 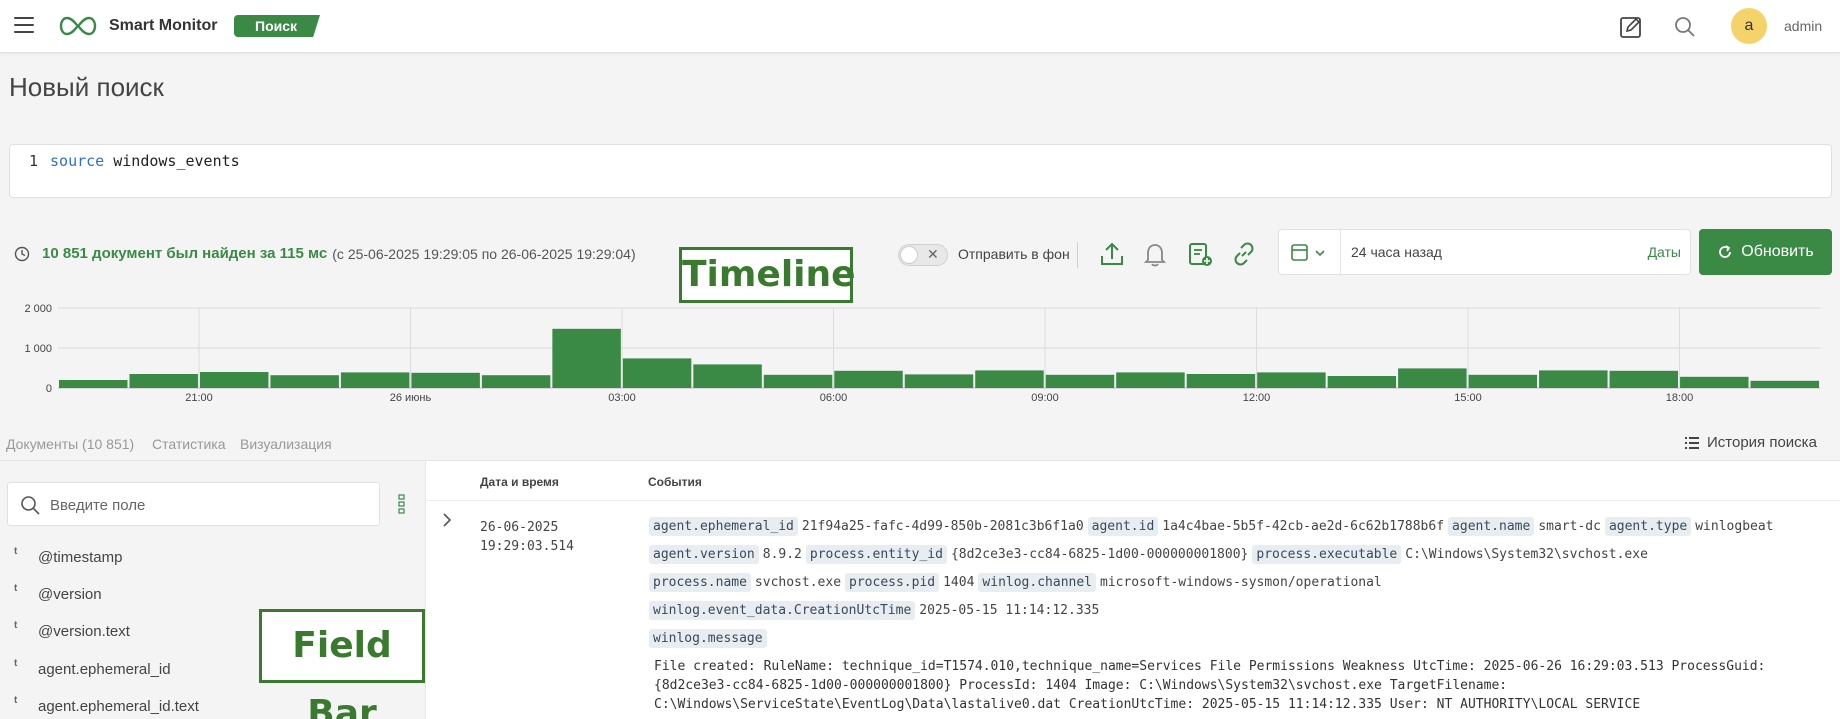 I want to click on result-count: 10 851 документ был найден за 115 мс, so click(x=185, y=253).